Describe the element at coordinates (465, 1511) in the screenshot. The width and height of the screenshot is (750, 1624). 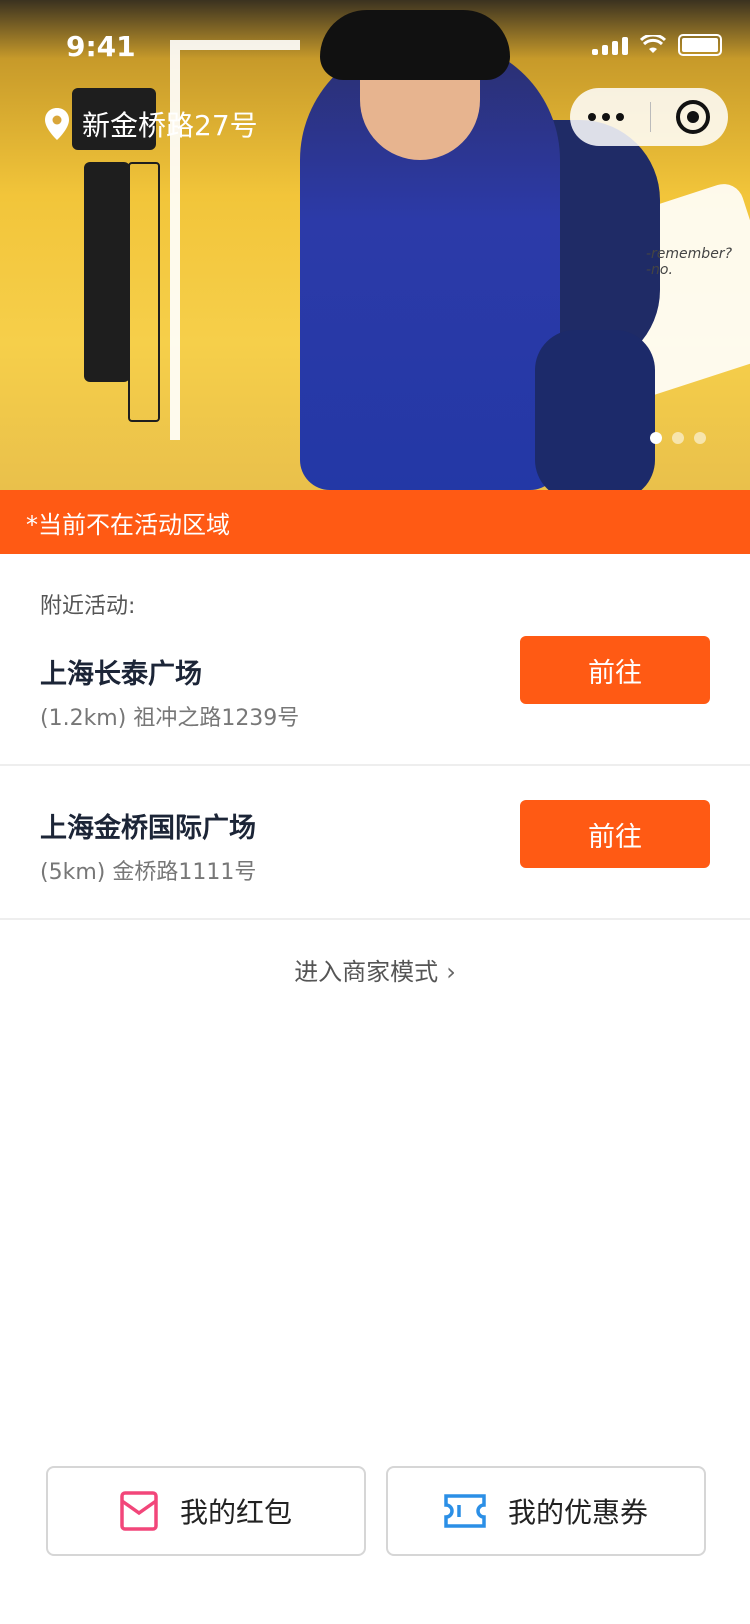
I see `coupon-ticket-icon` at that location.